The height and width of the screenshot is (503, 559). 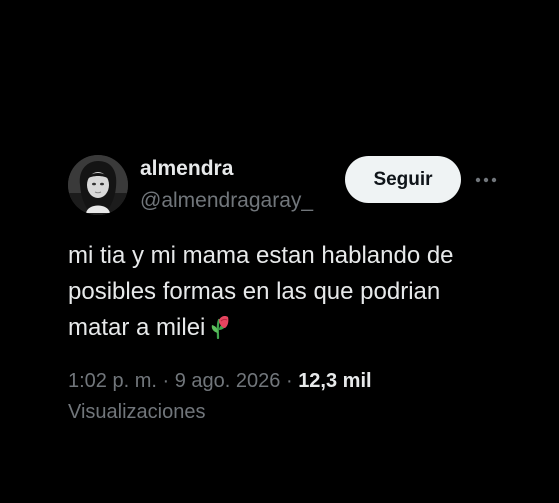 I want to click on wilted-flower-icon, so click(x=220, y=331).